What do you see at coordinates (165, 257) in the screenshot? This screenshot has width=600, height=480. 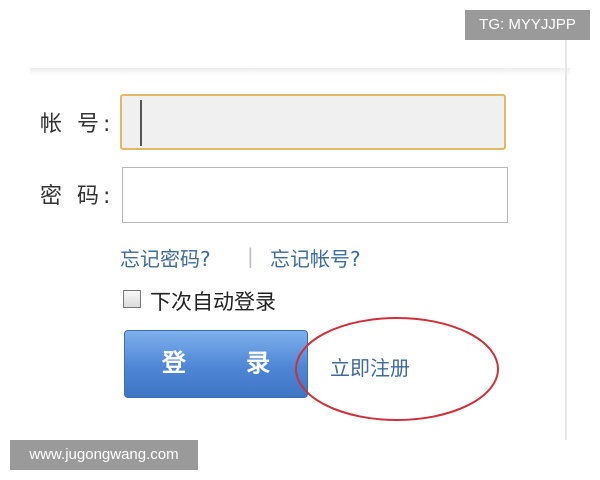 I see `forgot-password-link: 忘记密码?` at bounding box center [165, 257].